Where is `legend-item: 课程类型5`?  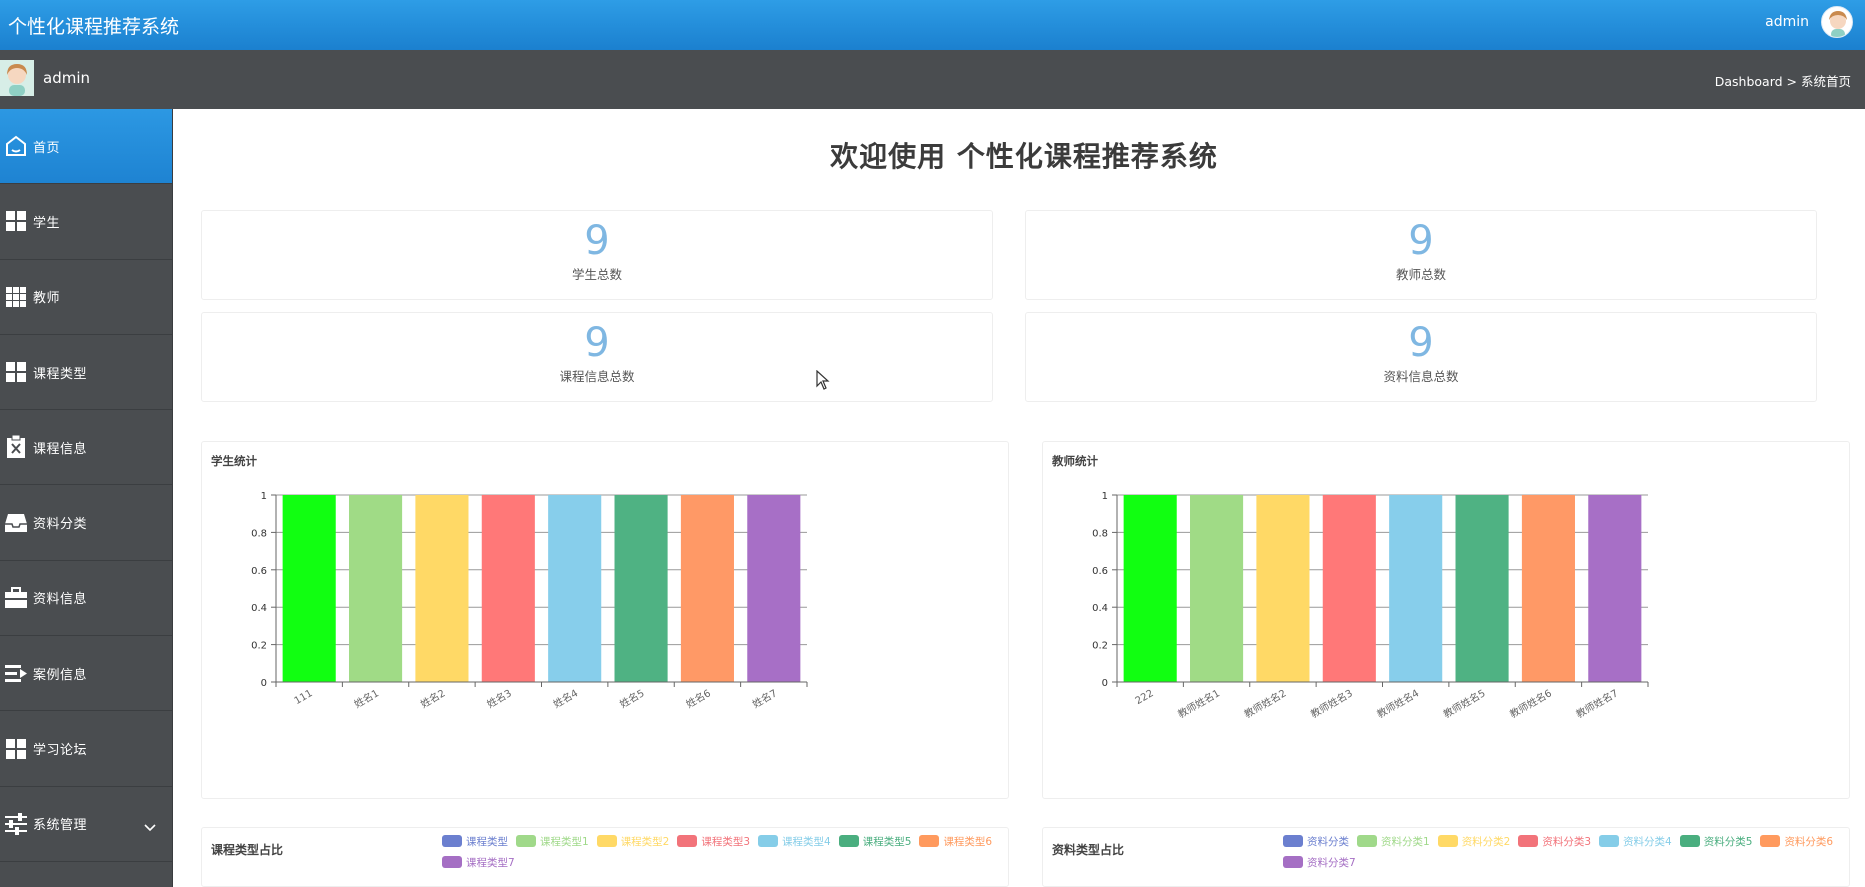
legend-item: 课程类型5 is located at coordinates (875, 841).